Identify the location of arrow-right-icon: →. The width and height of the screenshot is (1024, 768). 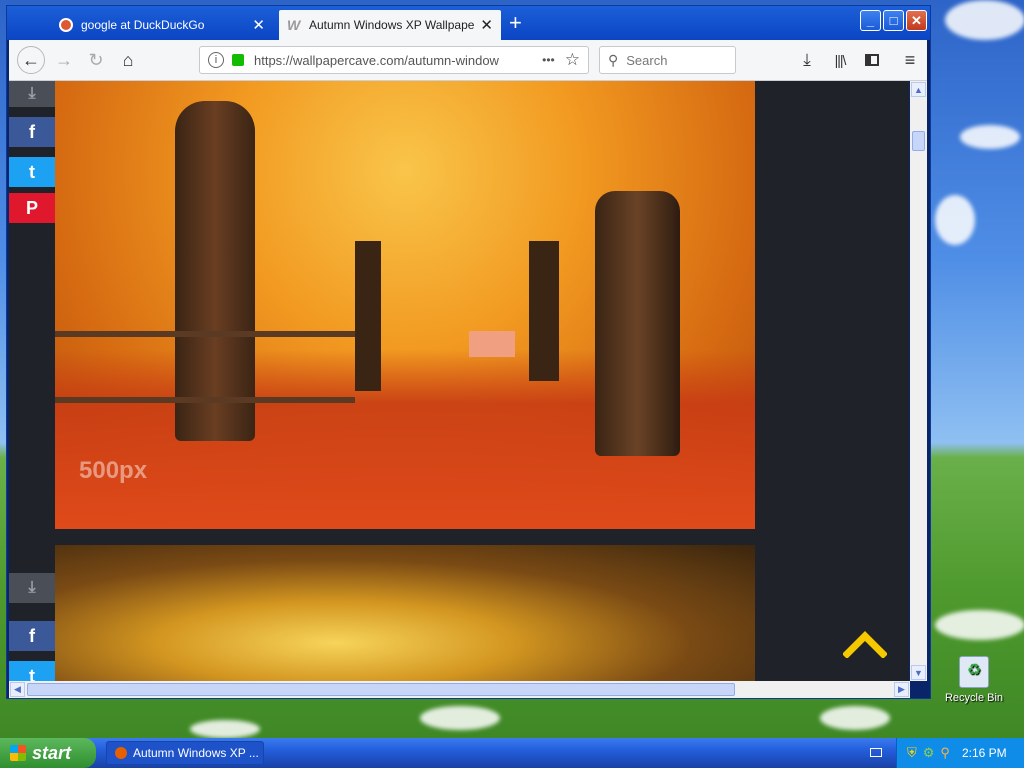
(64, 59).